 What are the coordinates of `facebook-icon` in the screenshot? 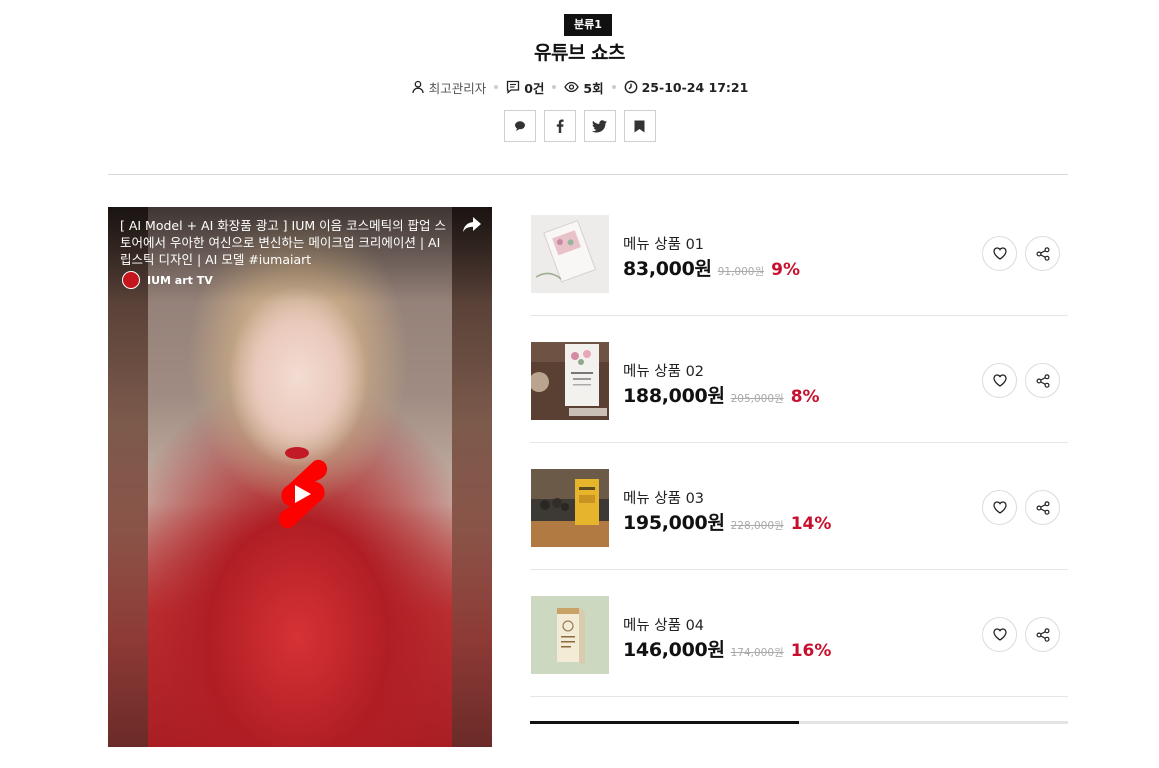 It's located at (560, 126).